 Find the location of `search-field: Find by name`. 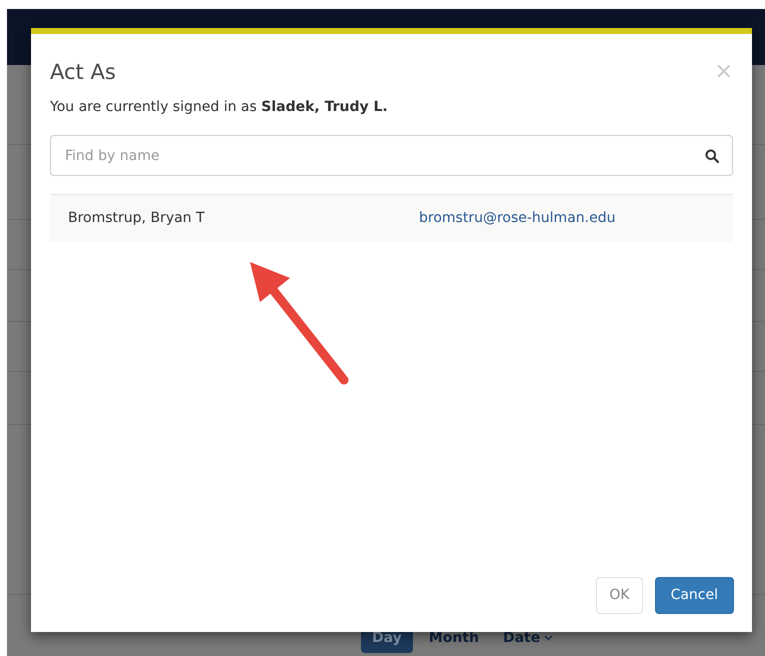

search-field: Find by name is located at coordinates (391, 155).